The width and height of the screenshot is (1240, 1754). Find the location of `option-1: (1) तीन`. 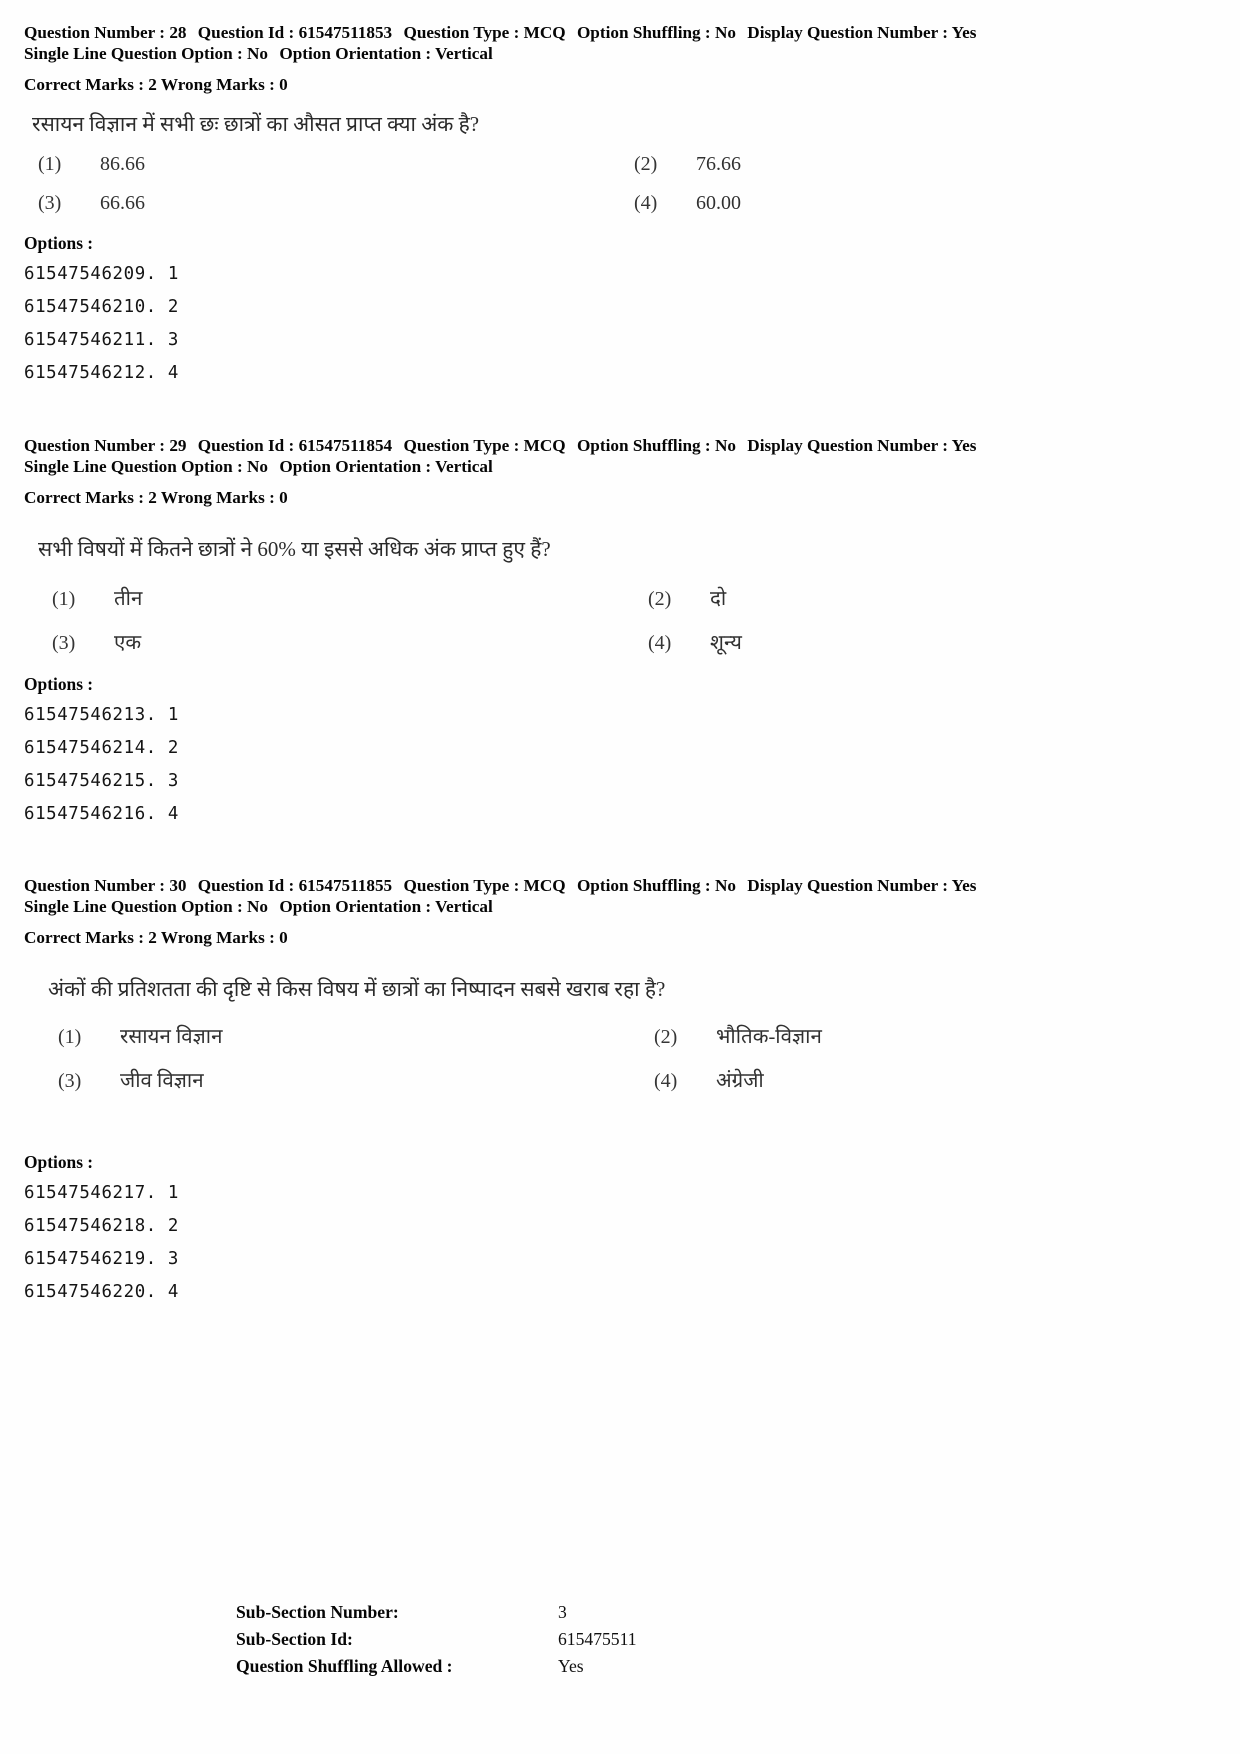

option-1: (1) तीन is located at coordinates (350, 598).